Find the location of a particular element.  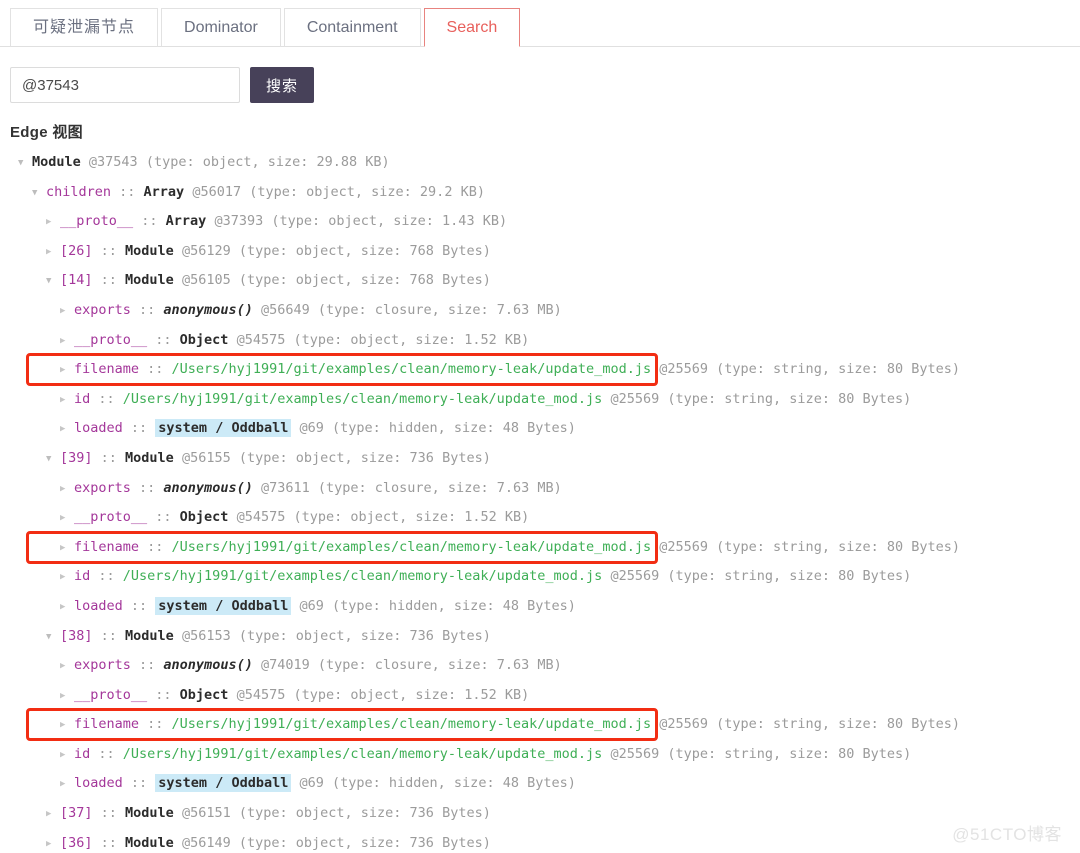

tree-row-address: @56105 is located at coordinates (206, 280).